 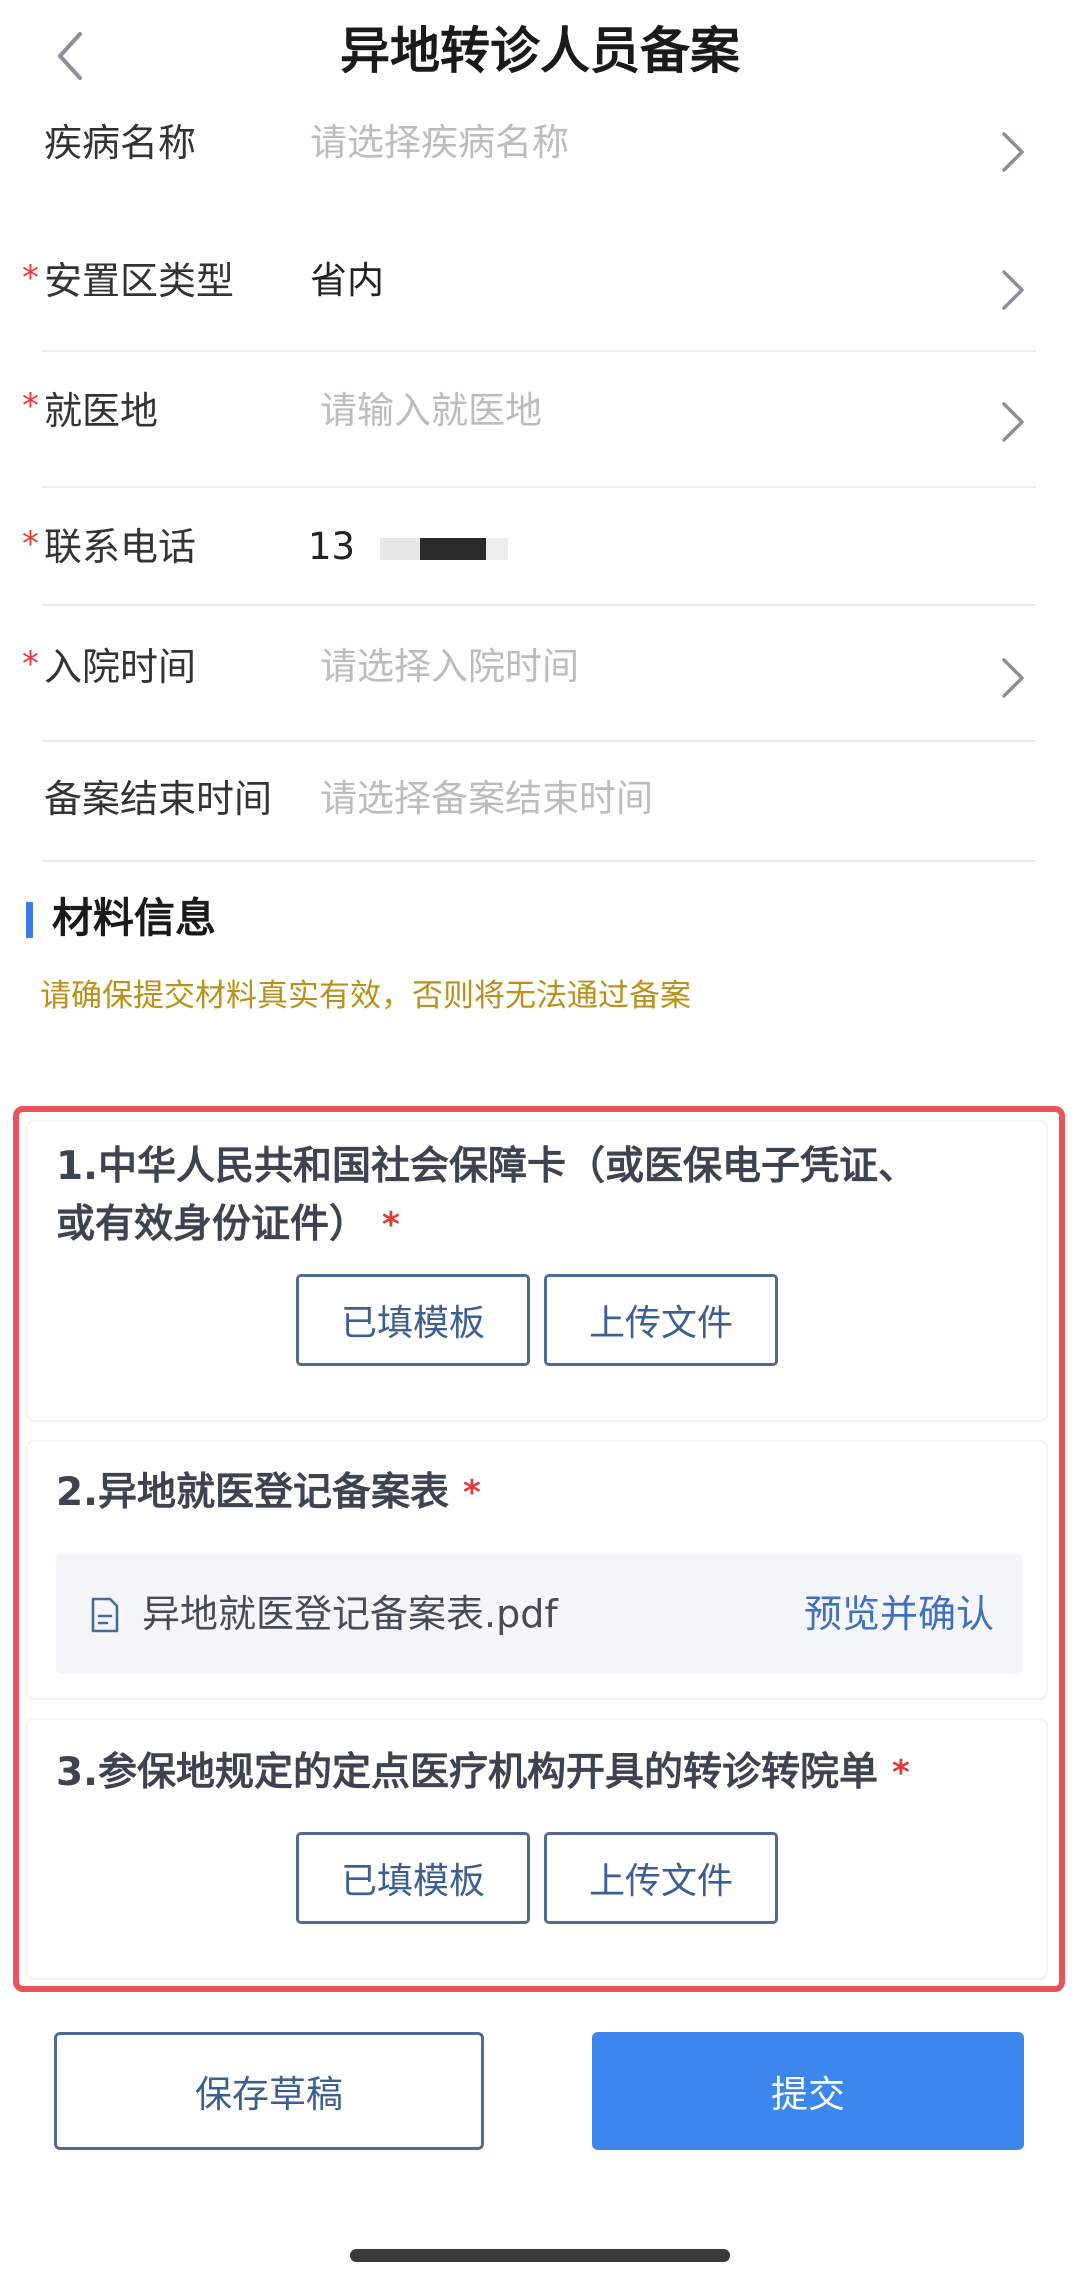 I want to click on row-label: 安置区类型, so click(x=139, y=281).